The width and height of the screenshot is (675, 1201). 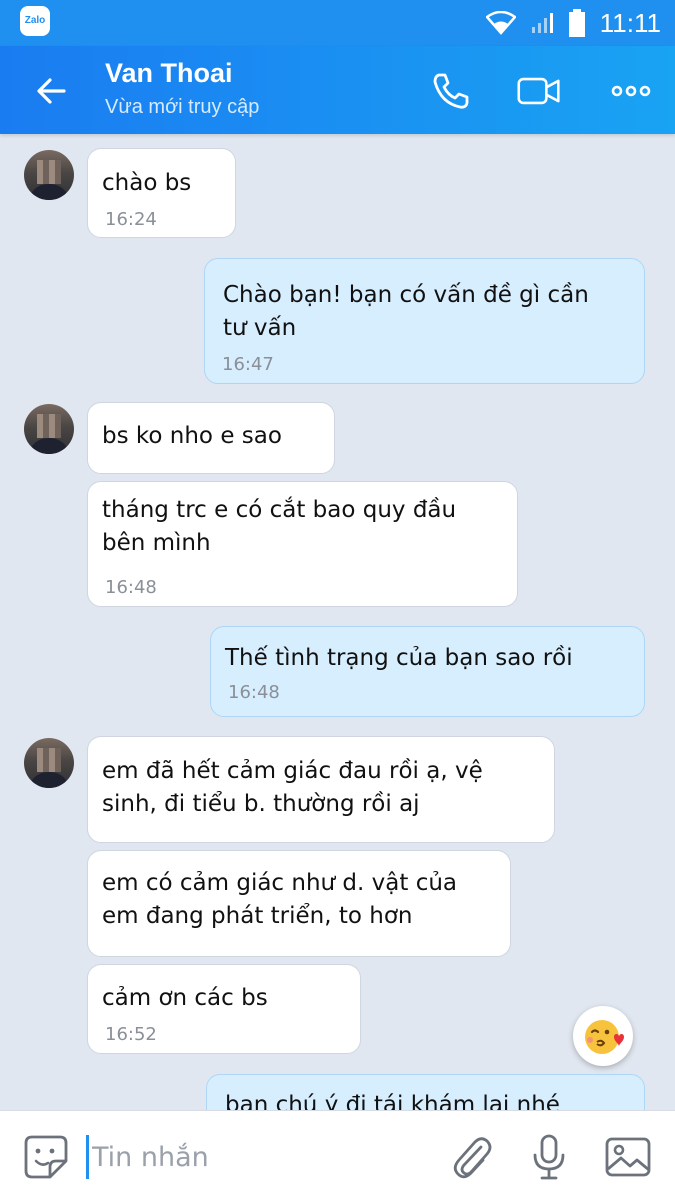 I want to click on message-time: 16:24, so click(x=131, y=219).